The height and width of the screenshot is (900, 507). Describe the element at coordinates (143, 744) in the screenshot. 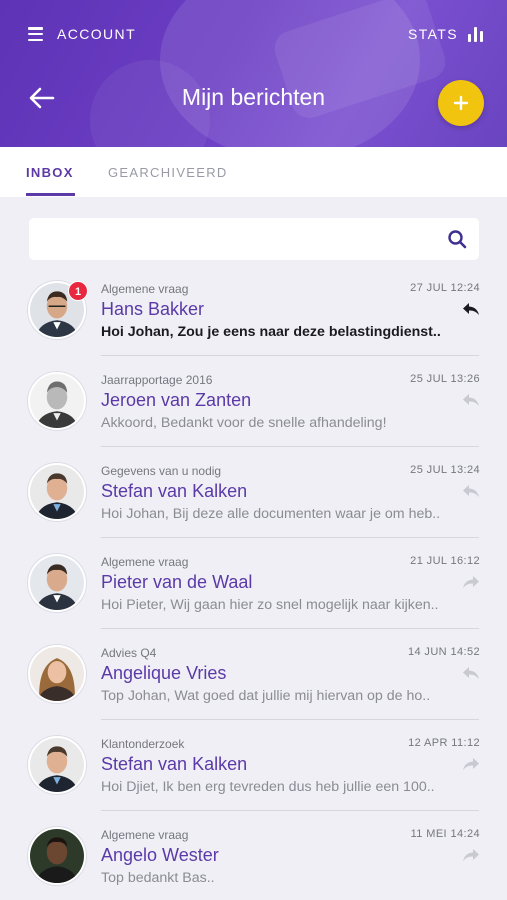

I see `message-subject: Klantonderzoek` at that location.